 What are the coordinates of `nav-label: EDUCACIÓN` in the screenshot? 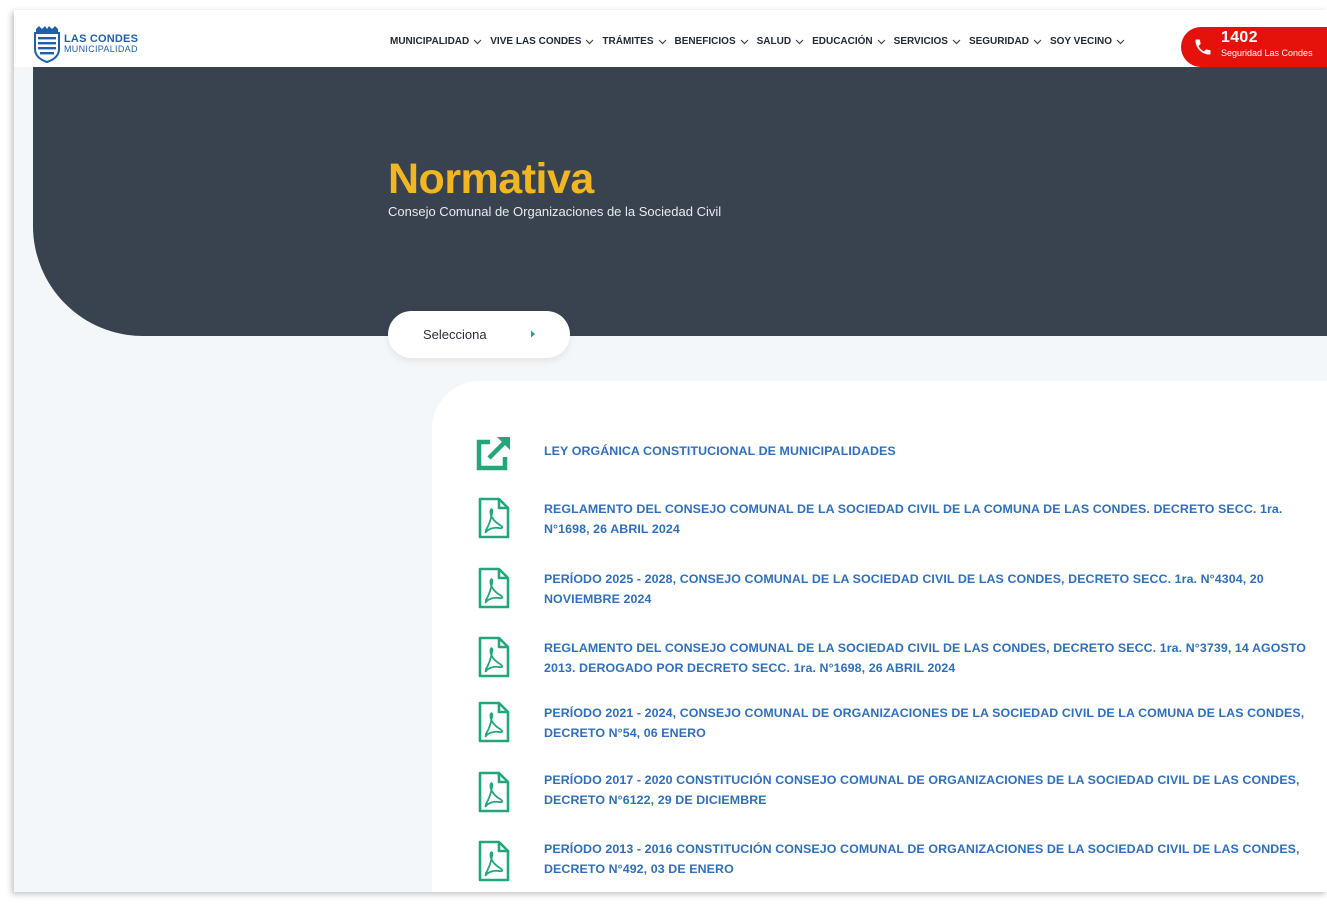 It's located at (842, 41).